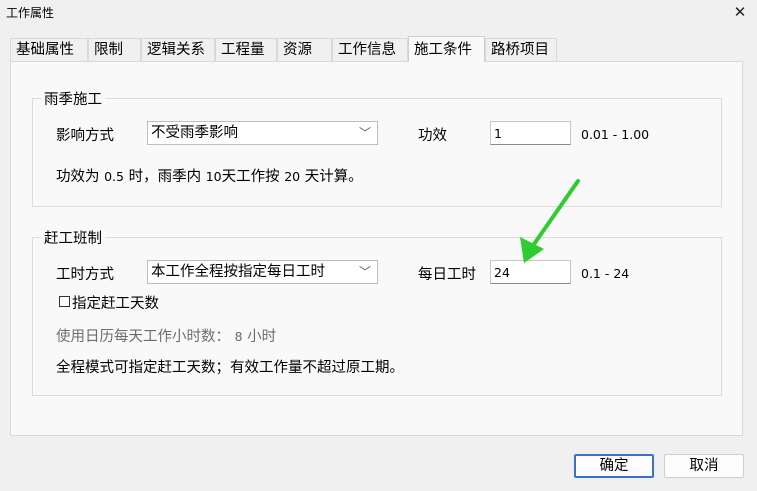  Describe the element at coordinates (30, 13) in the screenshot. I see `window-title: 工作属性` at that location.